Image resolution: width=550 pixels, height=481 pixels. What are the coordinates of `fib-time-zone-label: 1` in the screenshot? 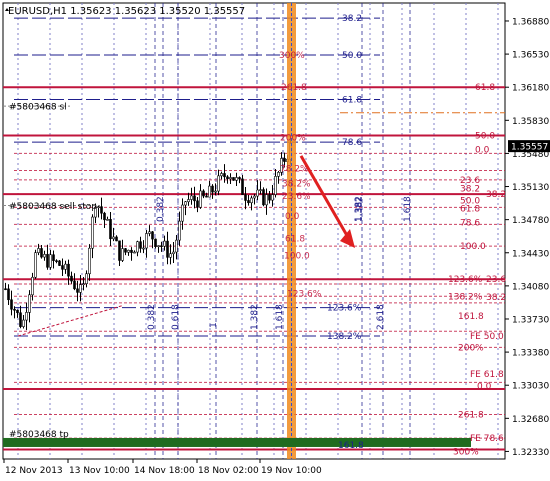 It's located at (214, 325).